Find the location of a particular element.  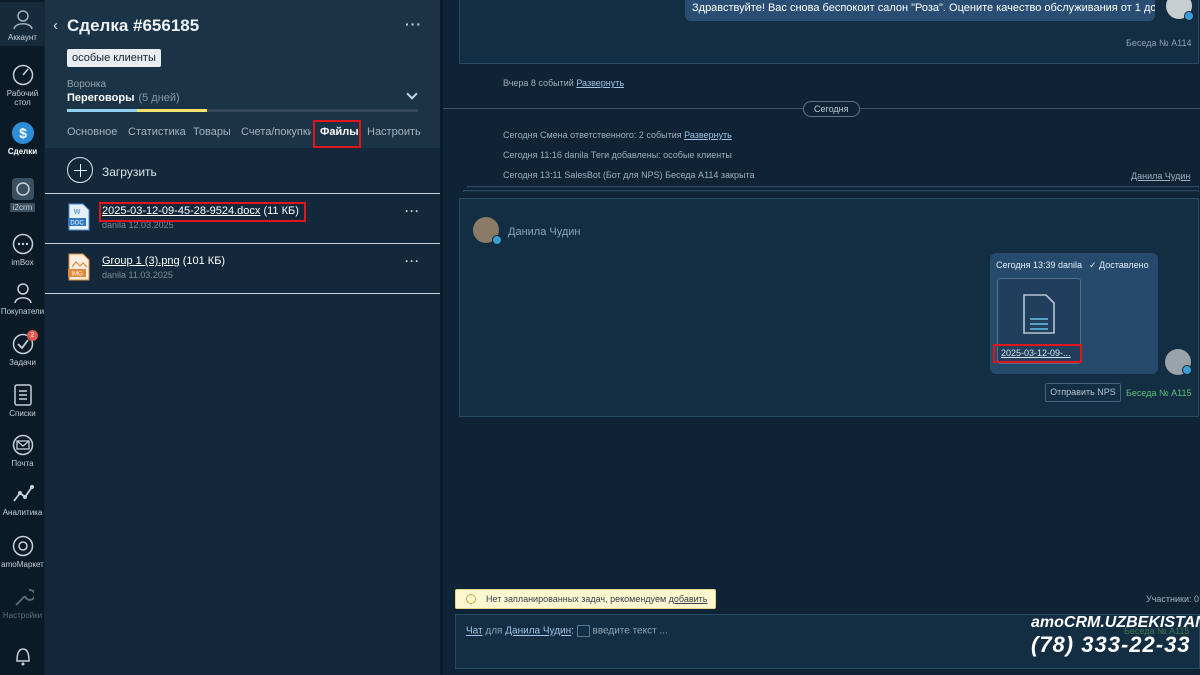

nav-notifications is located at coordinates (22, 657).